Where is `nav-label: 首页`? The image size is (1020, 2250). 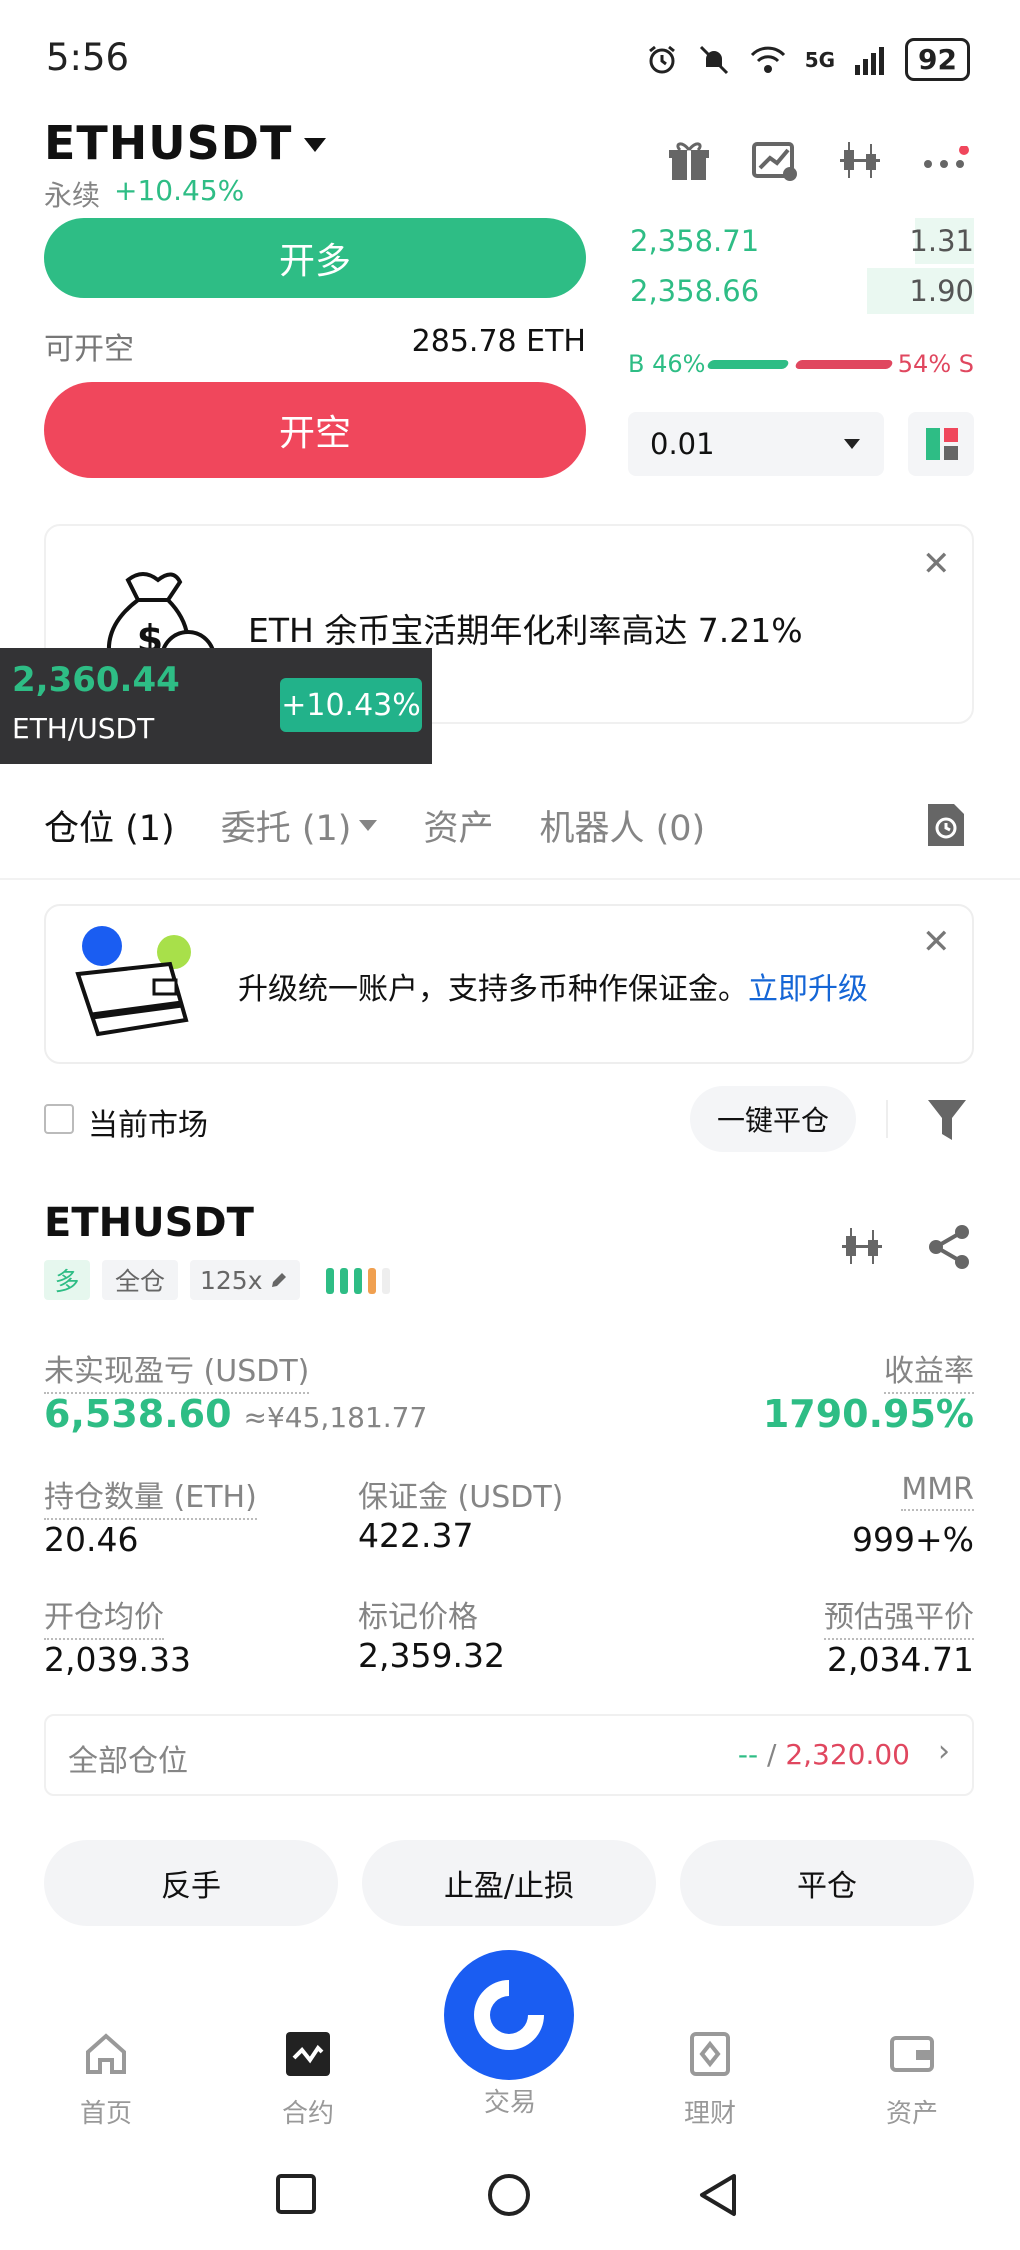 nav-label: 首页 is located at coordinates (105, 2114).